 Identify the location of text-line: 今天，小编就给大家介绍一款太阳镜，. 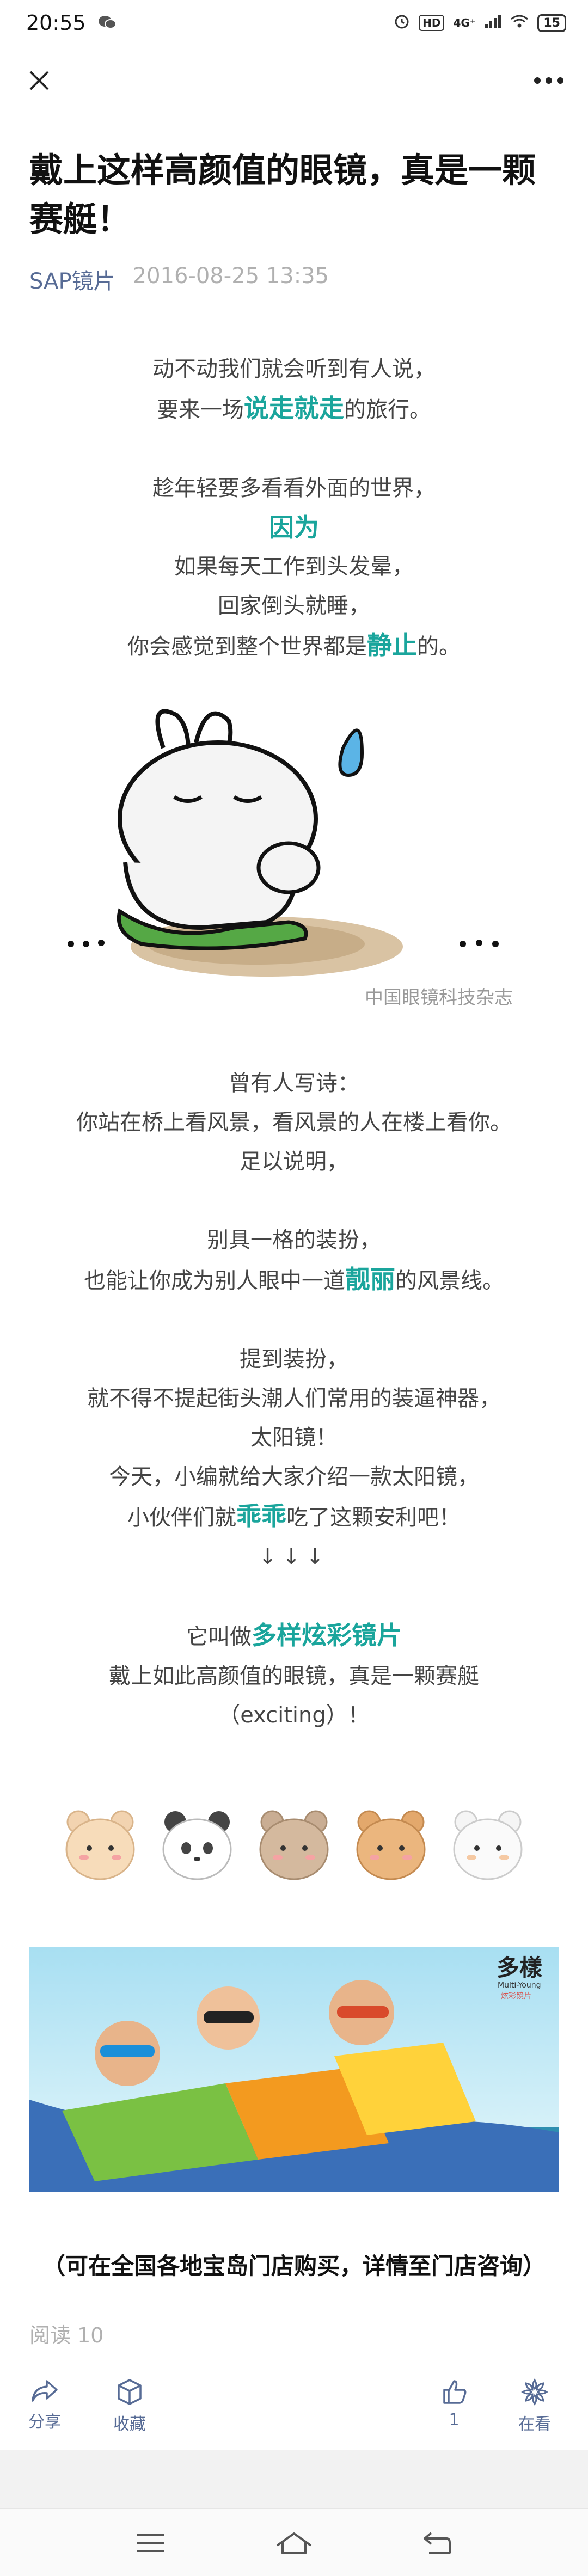
(294, 1476).